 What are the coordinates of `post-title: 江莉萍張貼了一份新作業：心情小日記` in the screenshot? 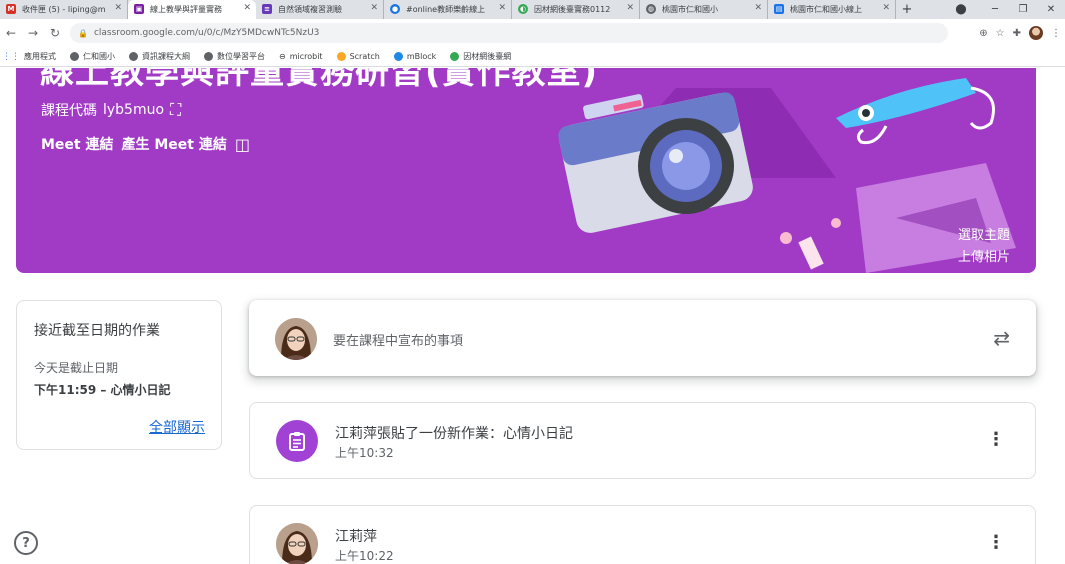 It's located at (454, 434).